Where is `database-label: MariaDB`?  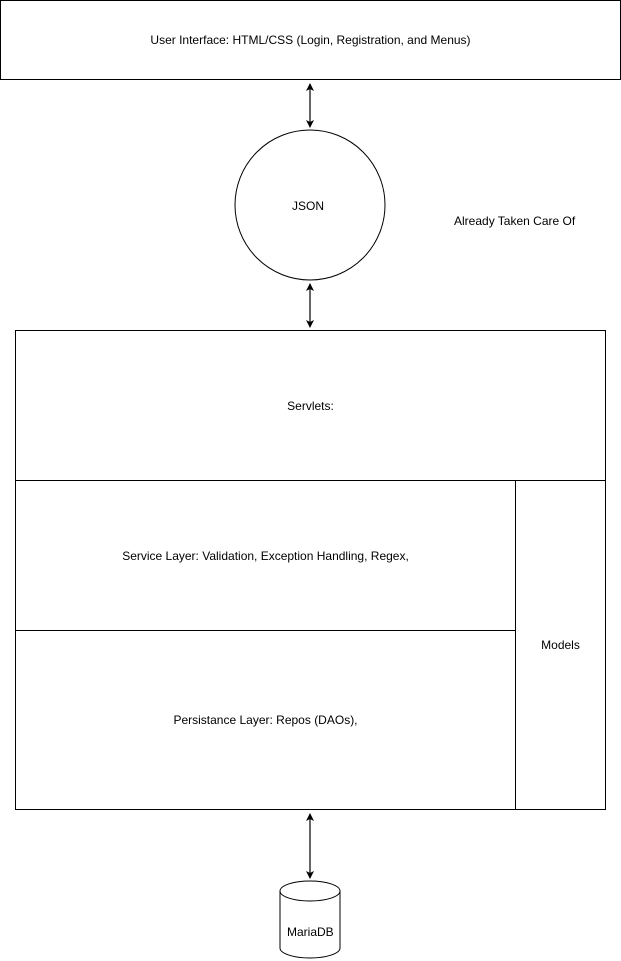 database-label: MariaDB is located at coordinates (310, 932).